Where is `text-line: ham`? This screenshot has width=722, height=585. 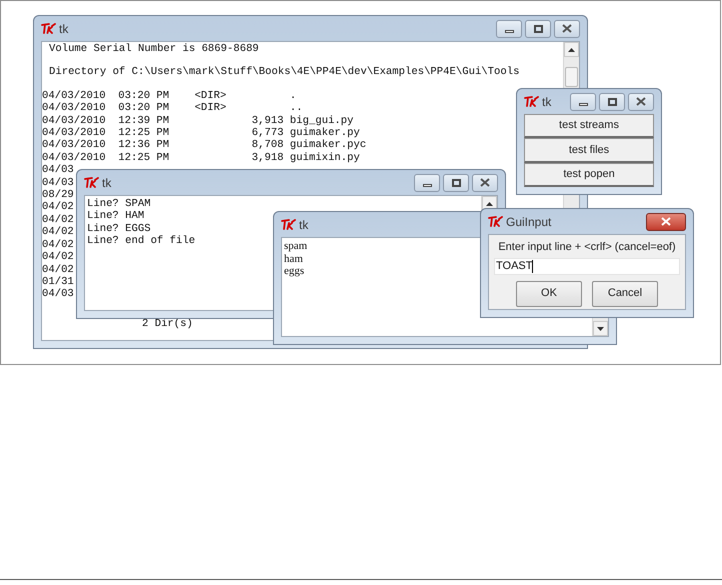
text-line: ham is located at coordinates (293, 259).